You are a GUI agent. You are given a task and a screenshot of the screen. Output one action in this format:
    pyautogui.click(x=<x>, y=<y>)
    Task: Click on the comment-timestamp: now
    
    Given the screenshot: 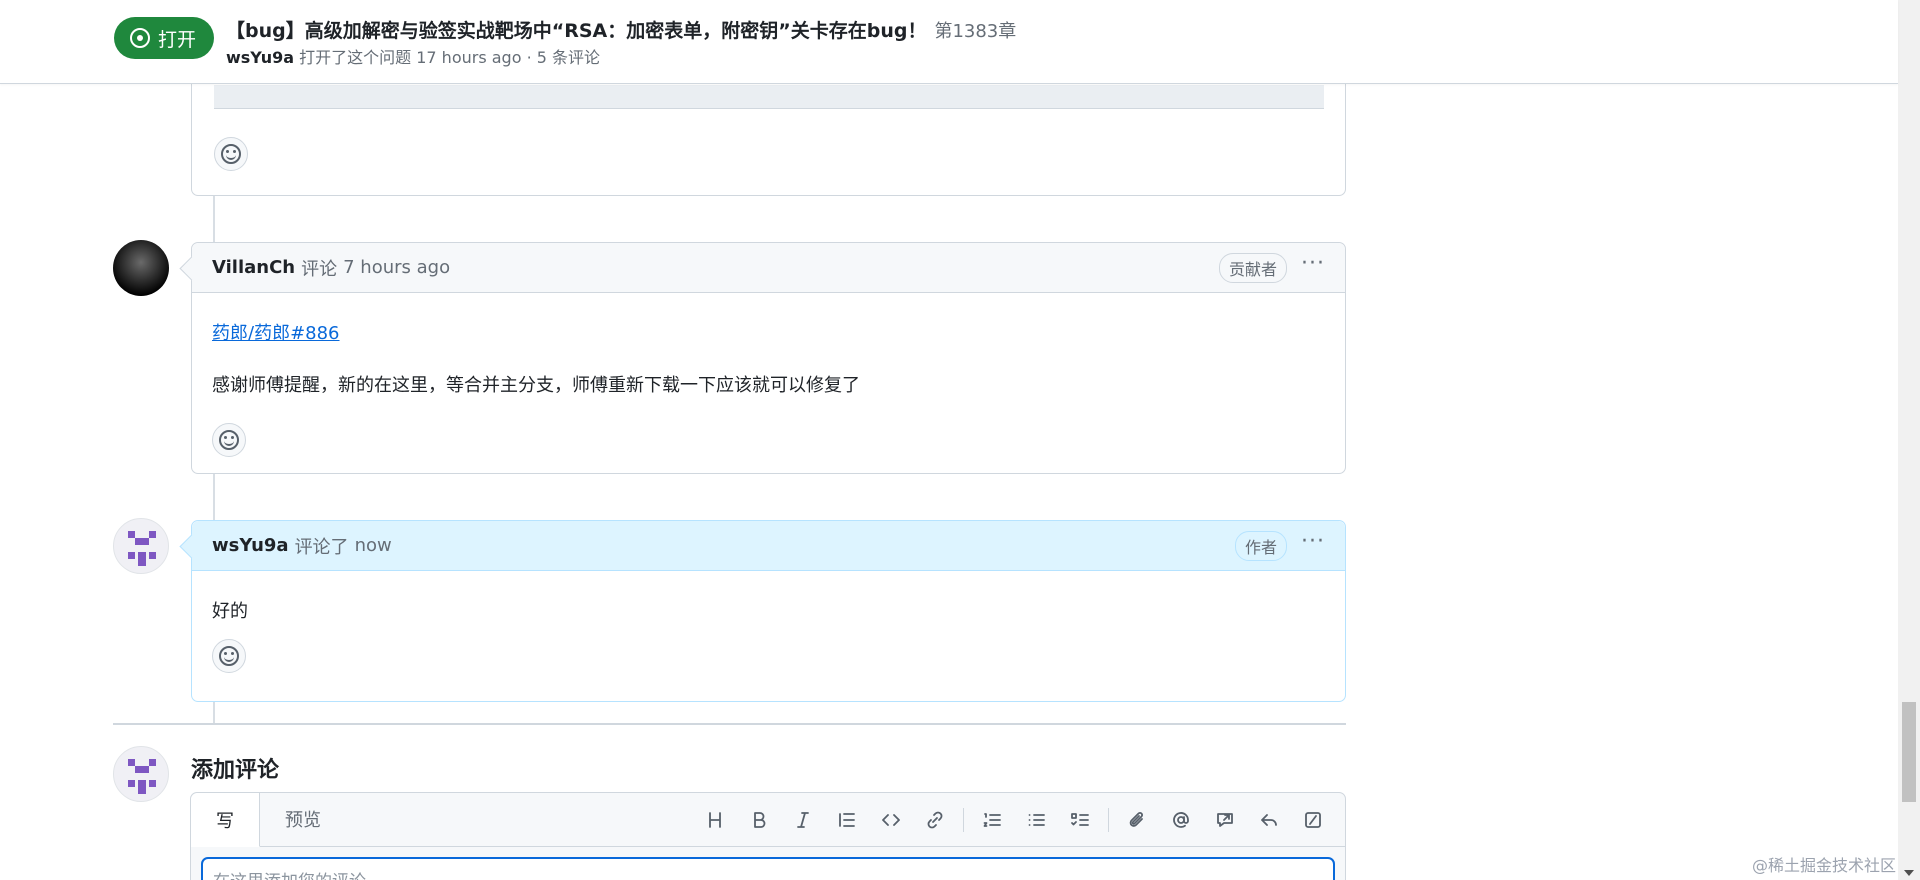 What is the action you would take?
    pyautogui.click(x=373, y=545)
    